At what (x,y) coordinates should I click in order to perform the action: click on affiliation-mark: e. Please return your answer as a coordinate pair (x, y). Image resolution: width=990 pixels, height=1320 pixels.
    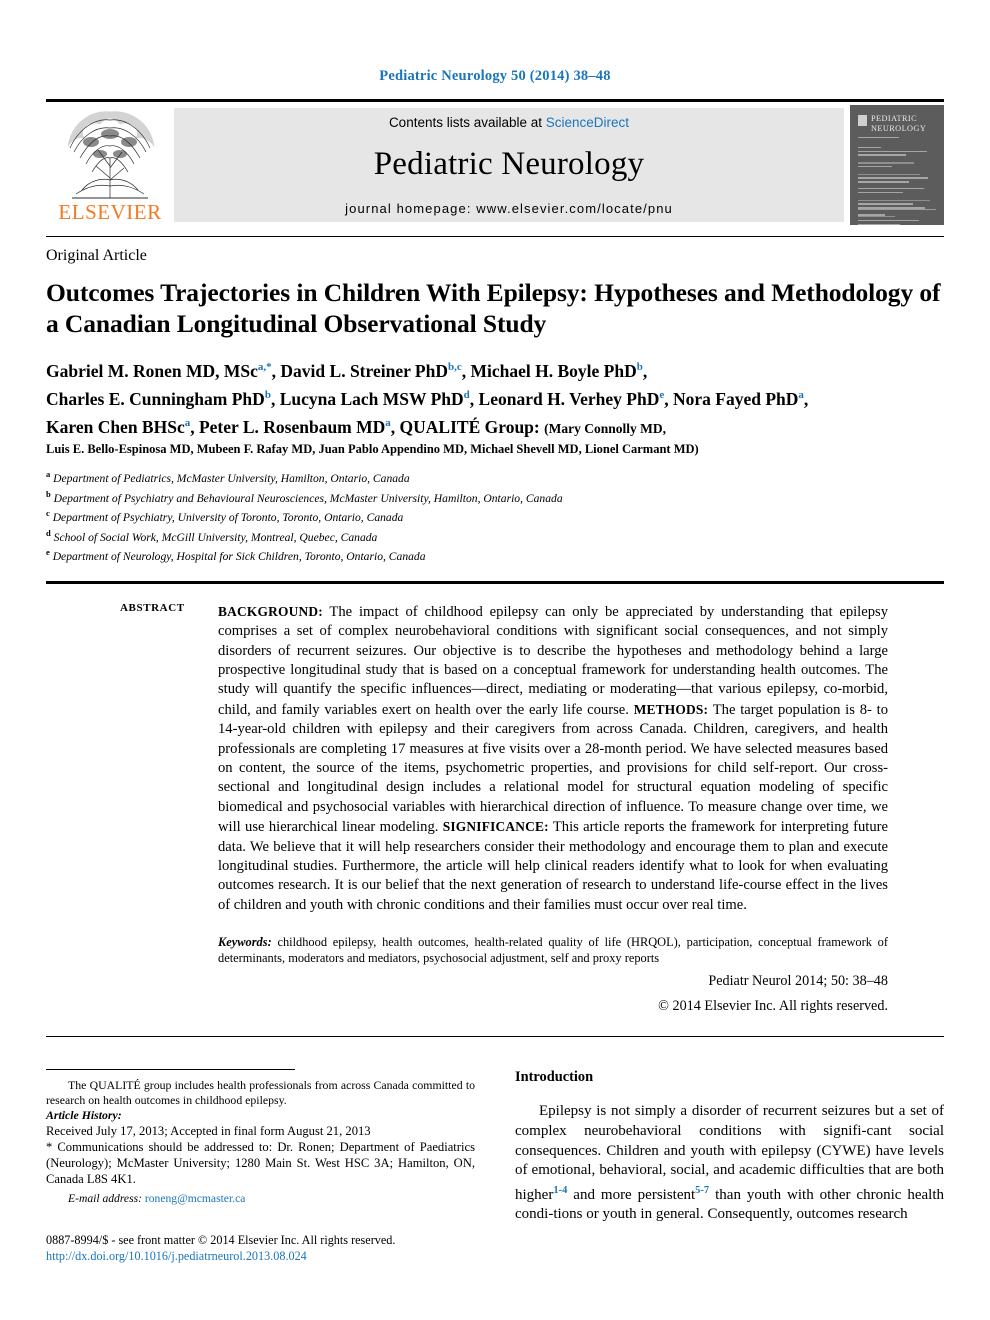
    Looking at the image, I should click on (48, 552).